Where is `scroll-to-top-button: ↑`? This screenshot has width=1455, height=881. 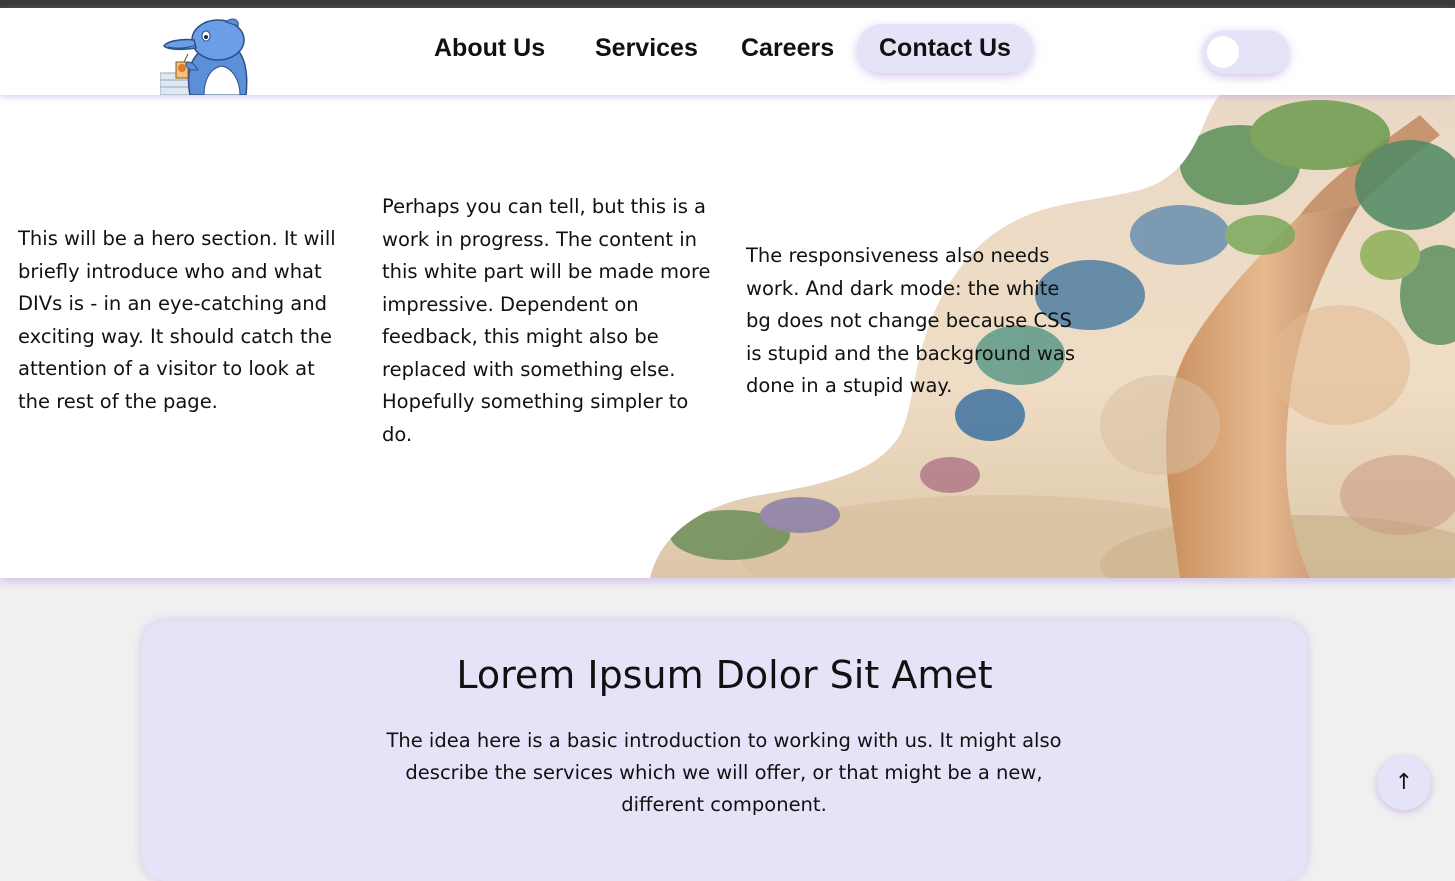 scroll-to-top-button: ↑ is located at coordinates (1404, 783).